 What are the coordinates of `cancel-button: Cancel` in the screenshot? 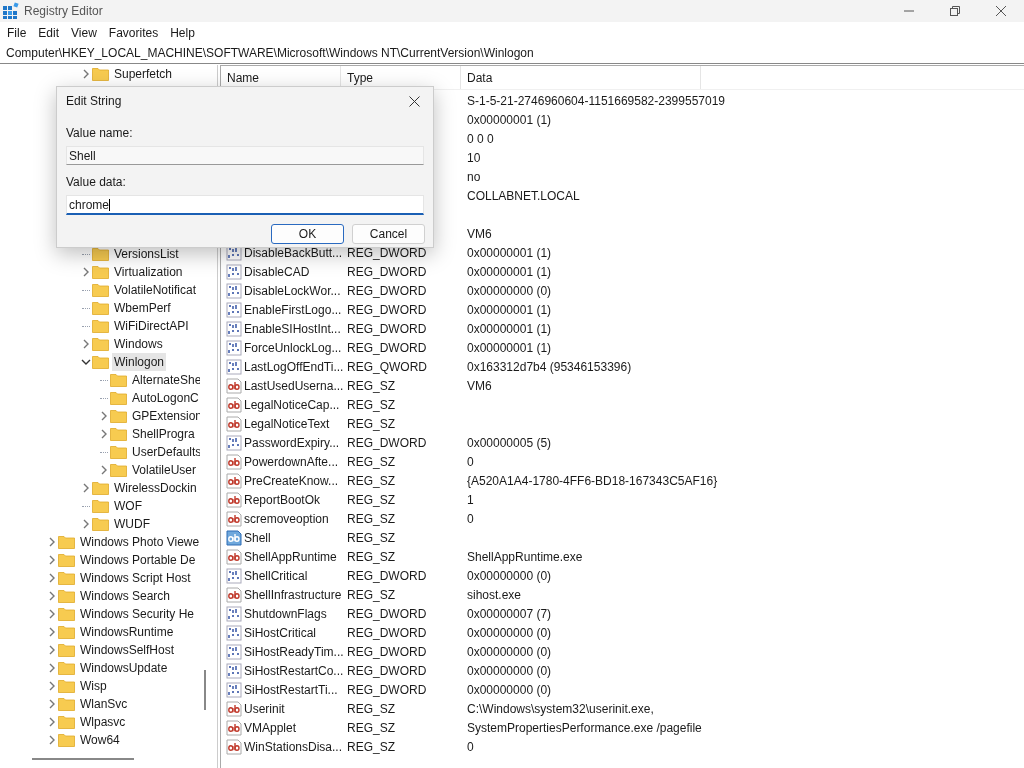 It's located at (388, 234).